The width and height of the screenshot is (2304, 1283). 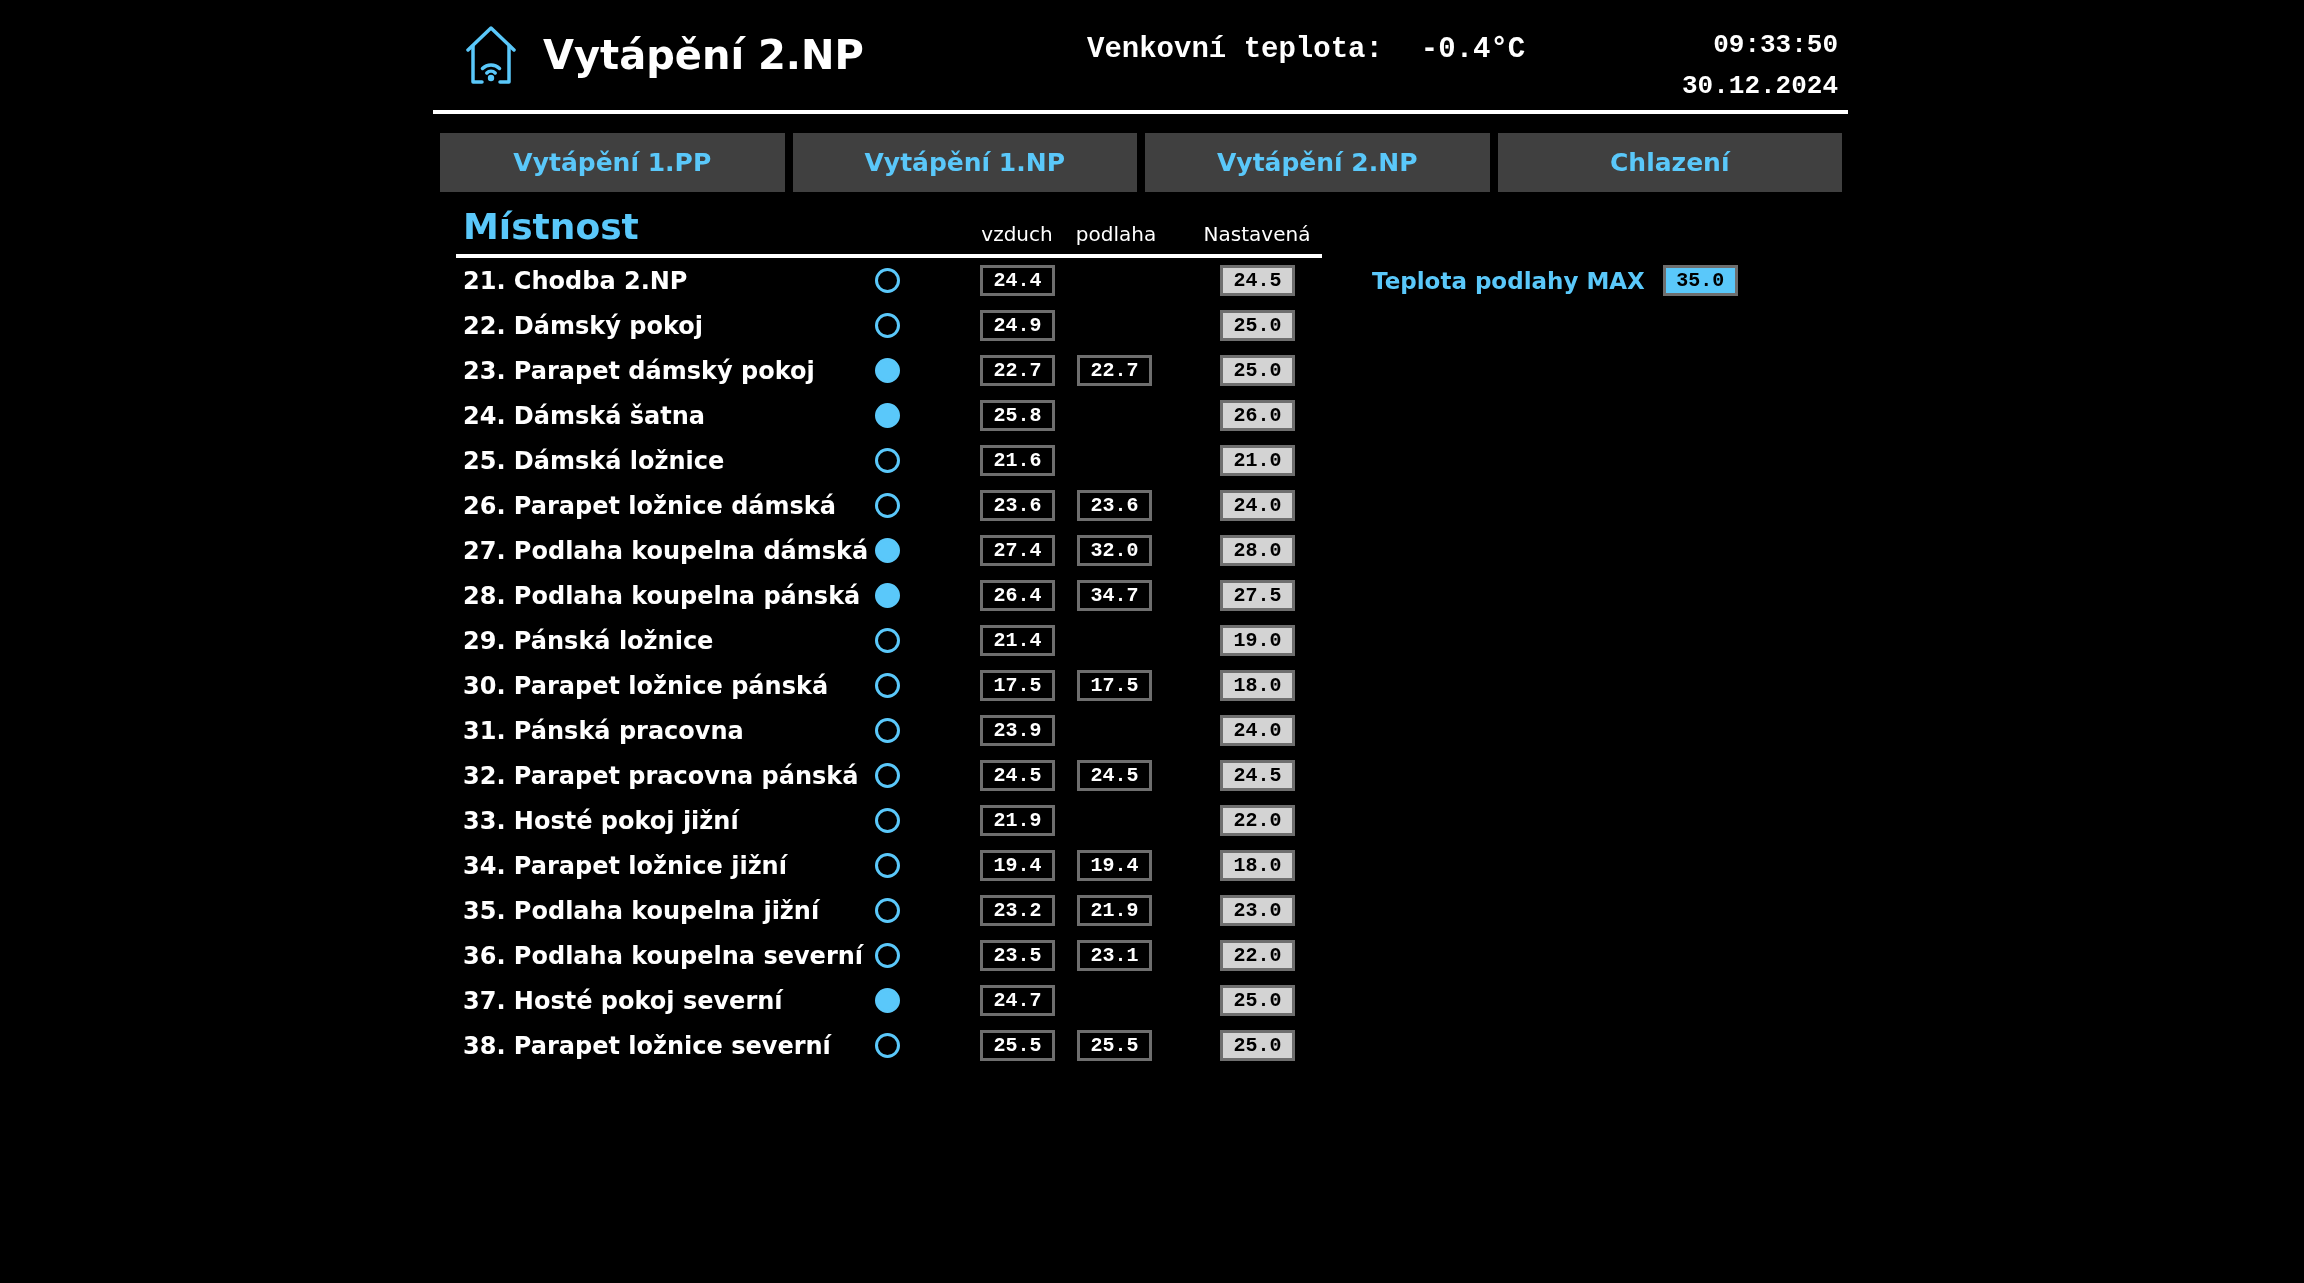 I want to click on room-name: 26. Parapet ložnice dámská, so click(x=650, y=505).